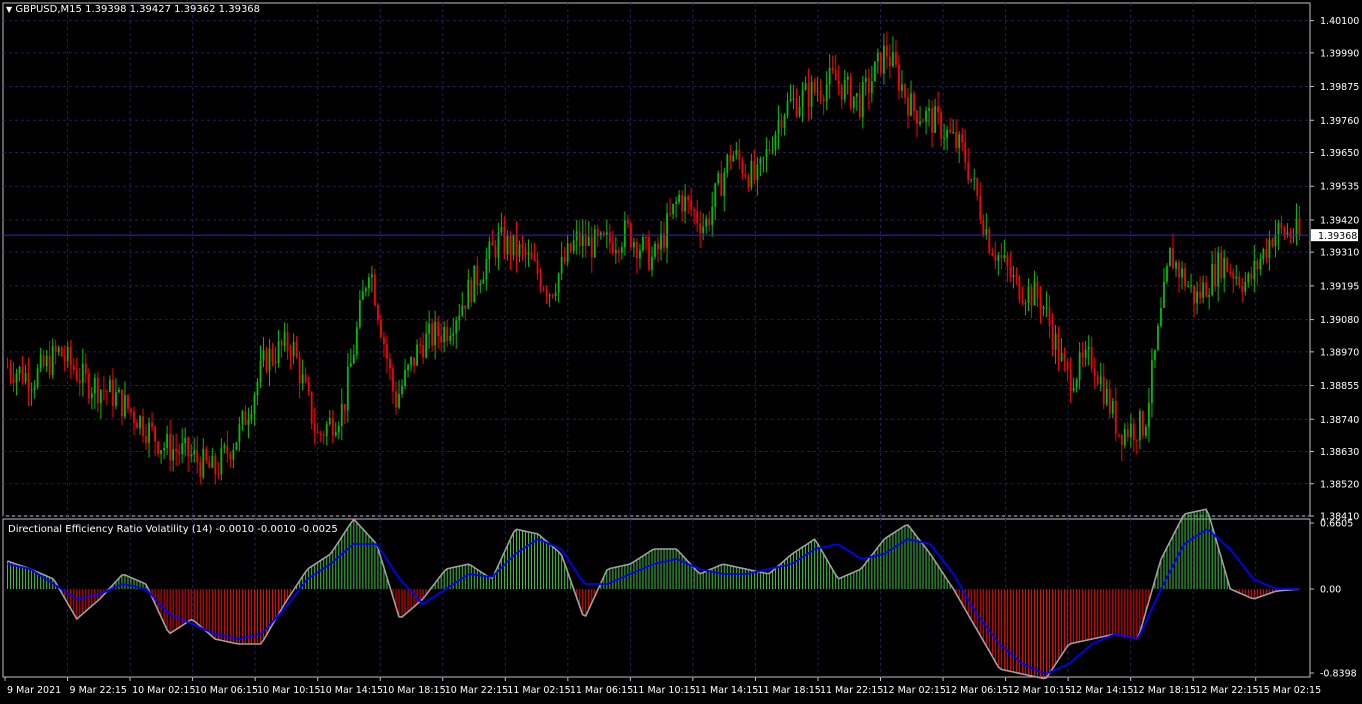  I want to click on price-axis-label: 1.38855, so click(1339, 386).